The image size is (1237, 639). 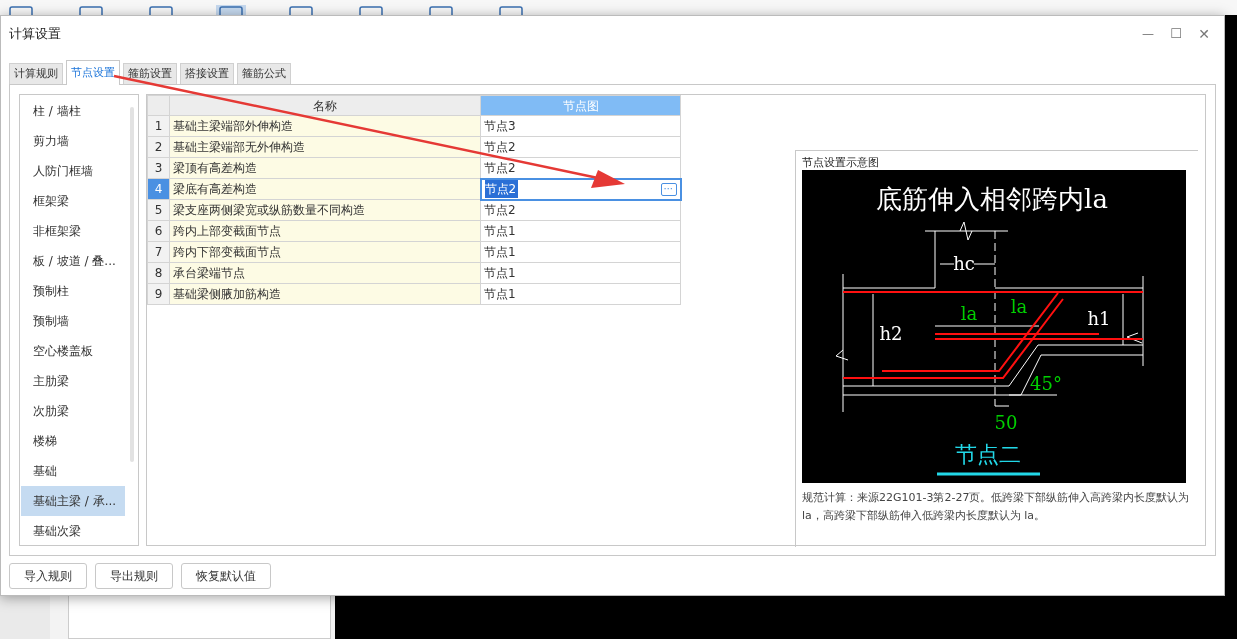 I want to click on close-button: ✕, so click(x=1204, y=34).